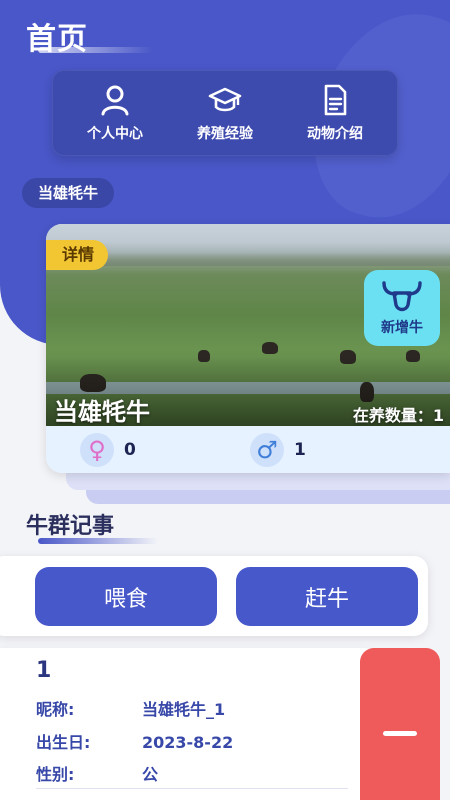 The height and width of the screenshot is (800, 450). What do you see at coordinates (398, 415) in the screenshot?
I see `herd-count: 在养数量：1` at bounding box center [398, 415].